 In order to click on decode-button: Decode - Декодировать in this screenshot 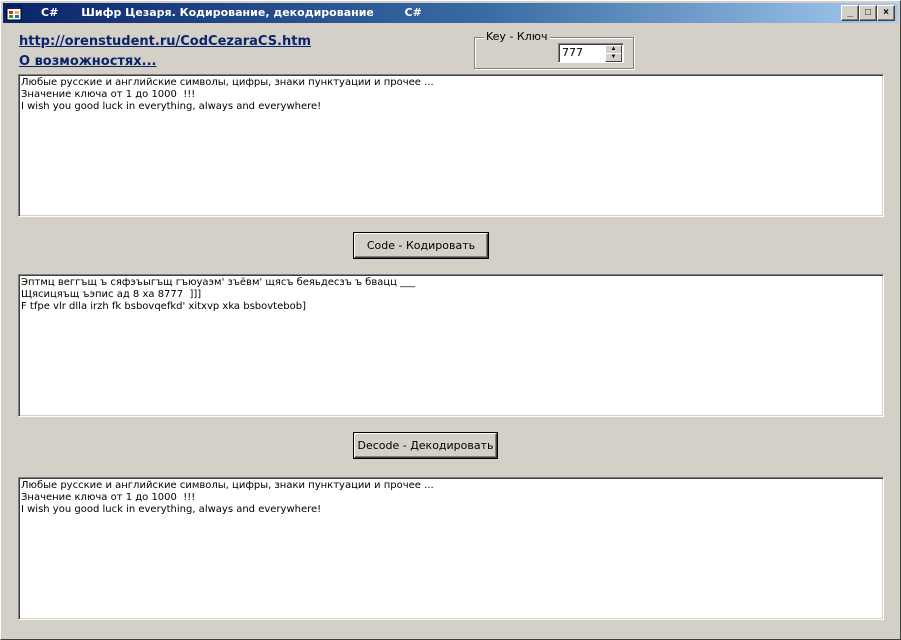, I will do `click(425, 445)`.